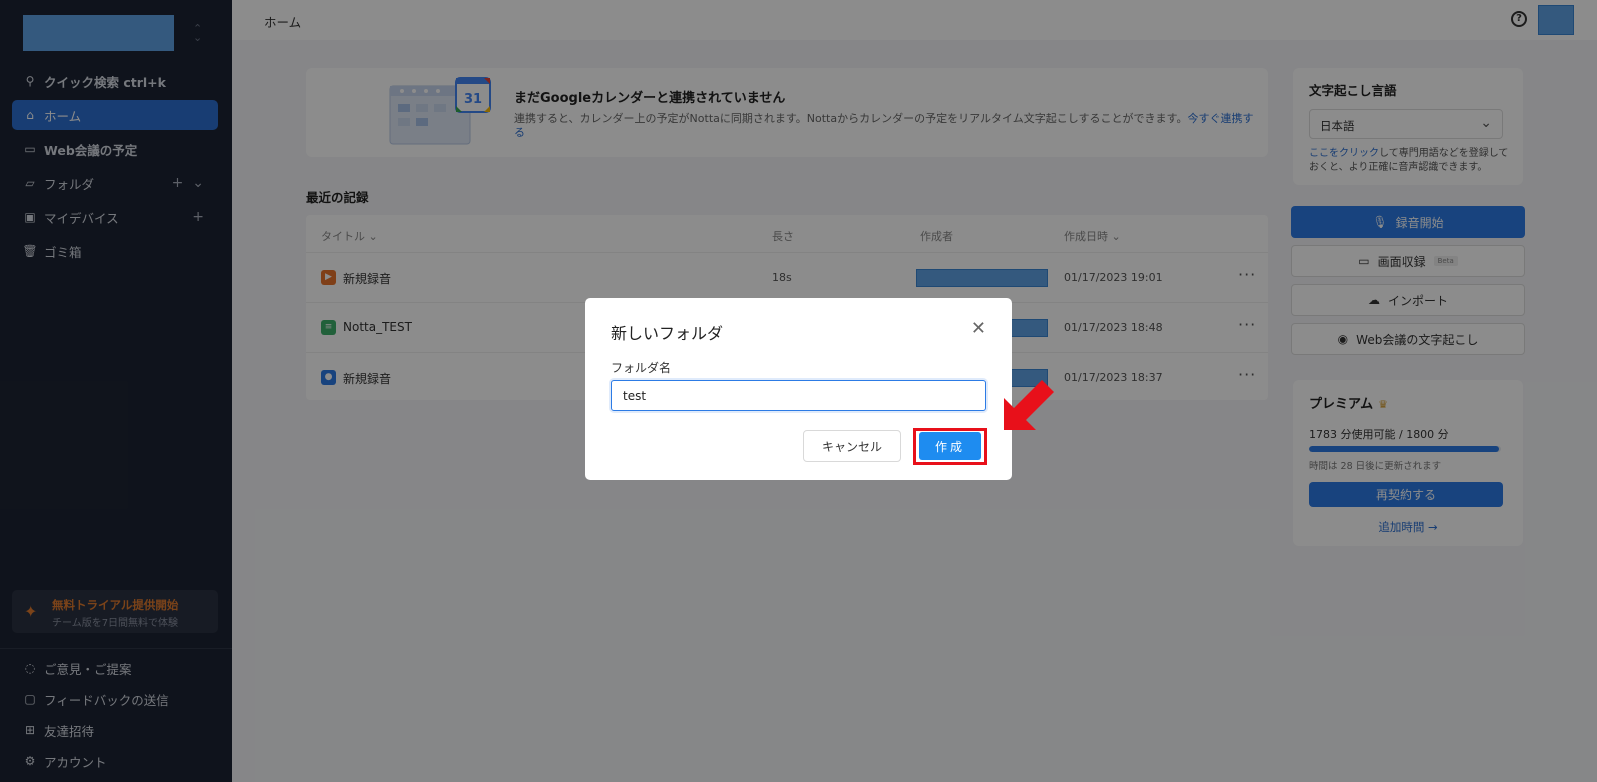 Image resolution: width=1597 pixels, height=782 pixels. I want to click on folder-name-label: フォルダ名, so click(641, 368).